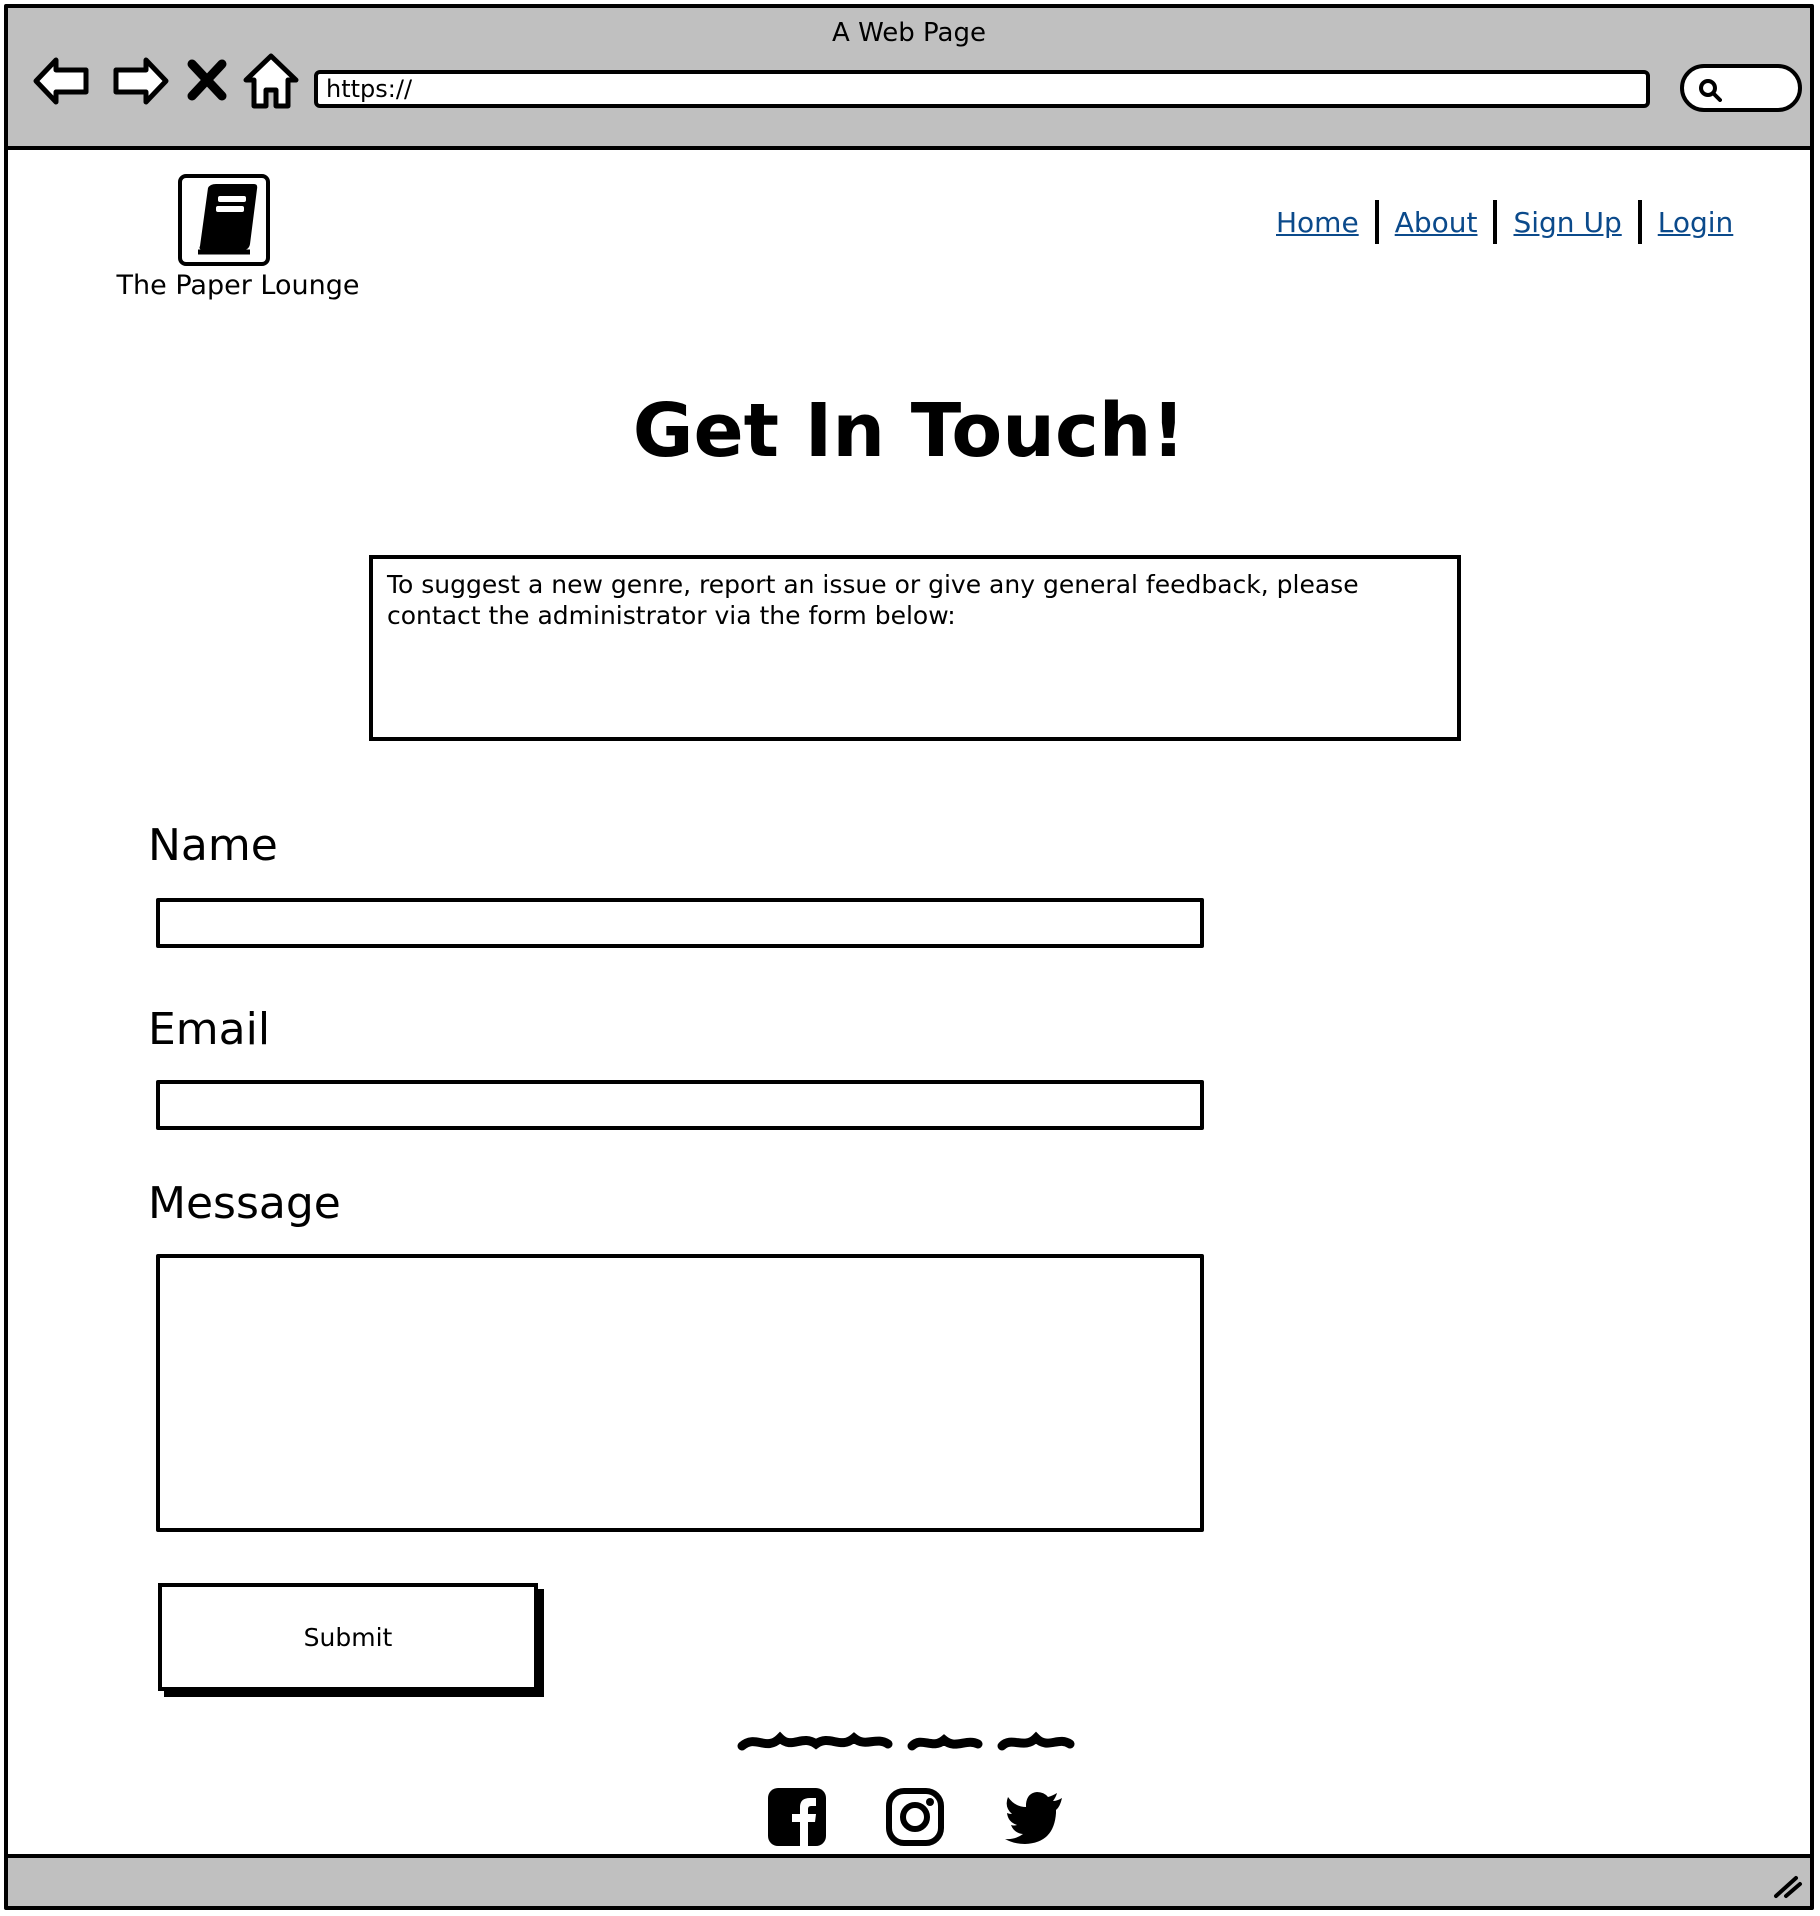 The image size is (1820, 1916). I want to click on nav-link-signup: Sign Up, so click(1567, 222).